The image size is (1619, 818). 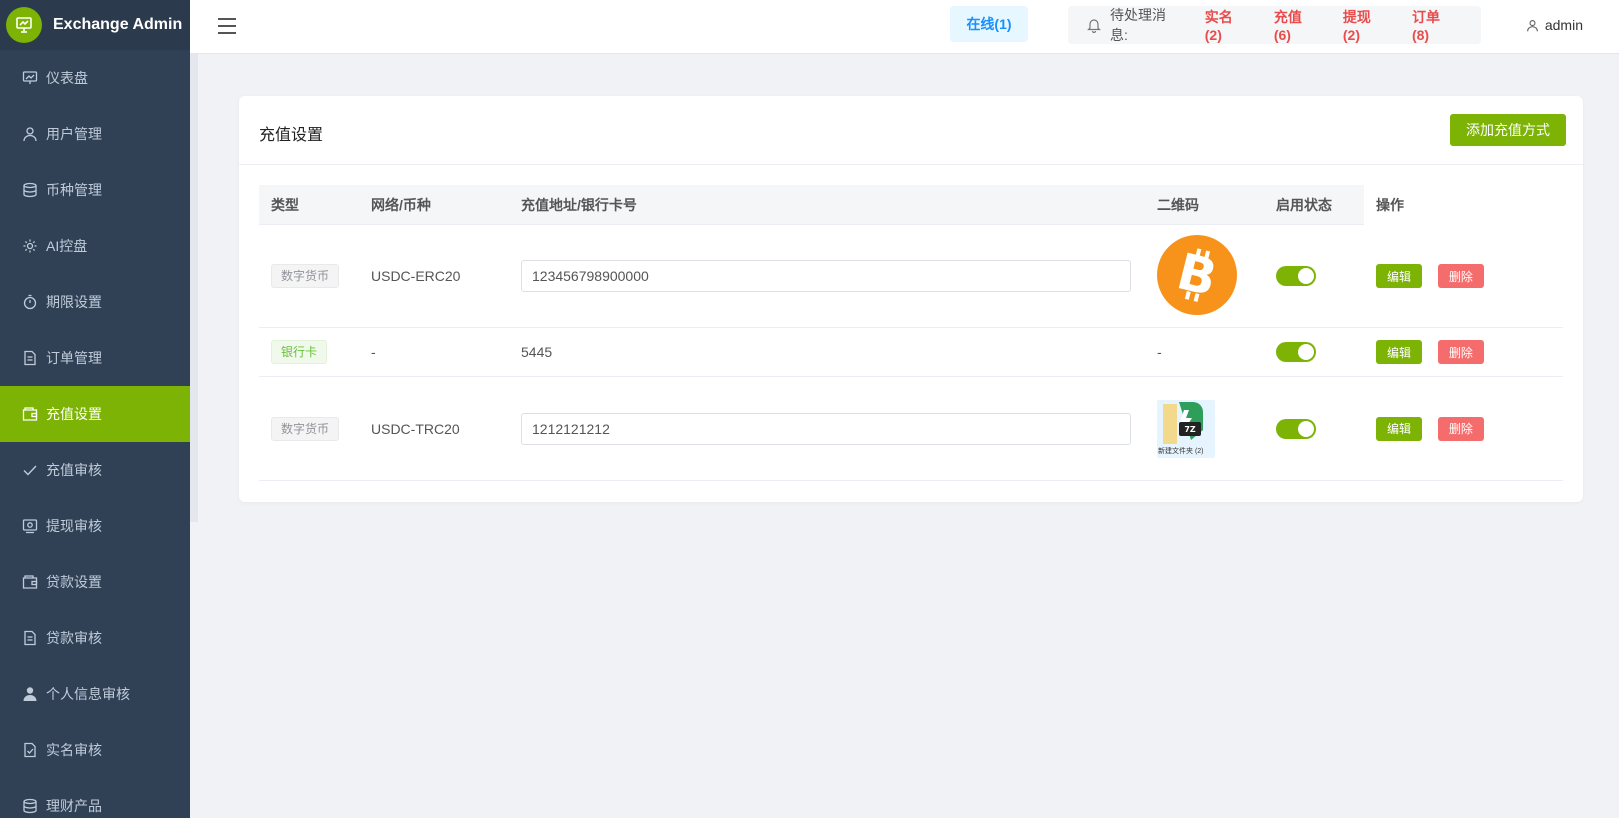 I want to click on sidebar-item-label: 实名审核, so click(x=74, y=750).